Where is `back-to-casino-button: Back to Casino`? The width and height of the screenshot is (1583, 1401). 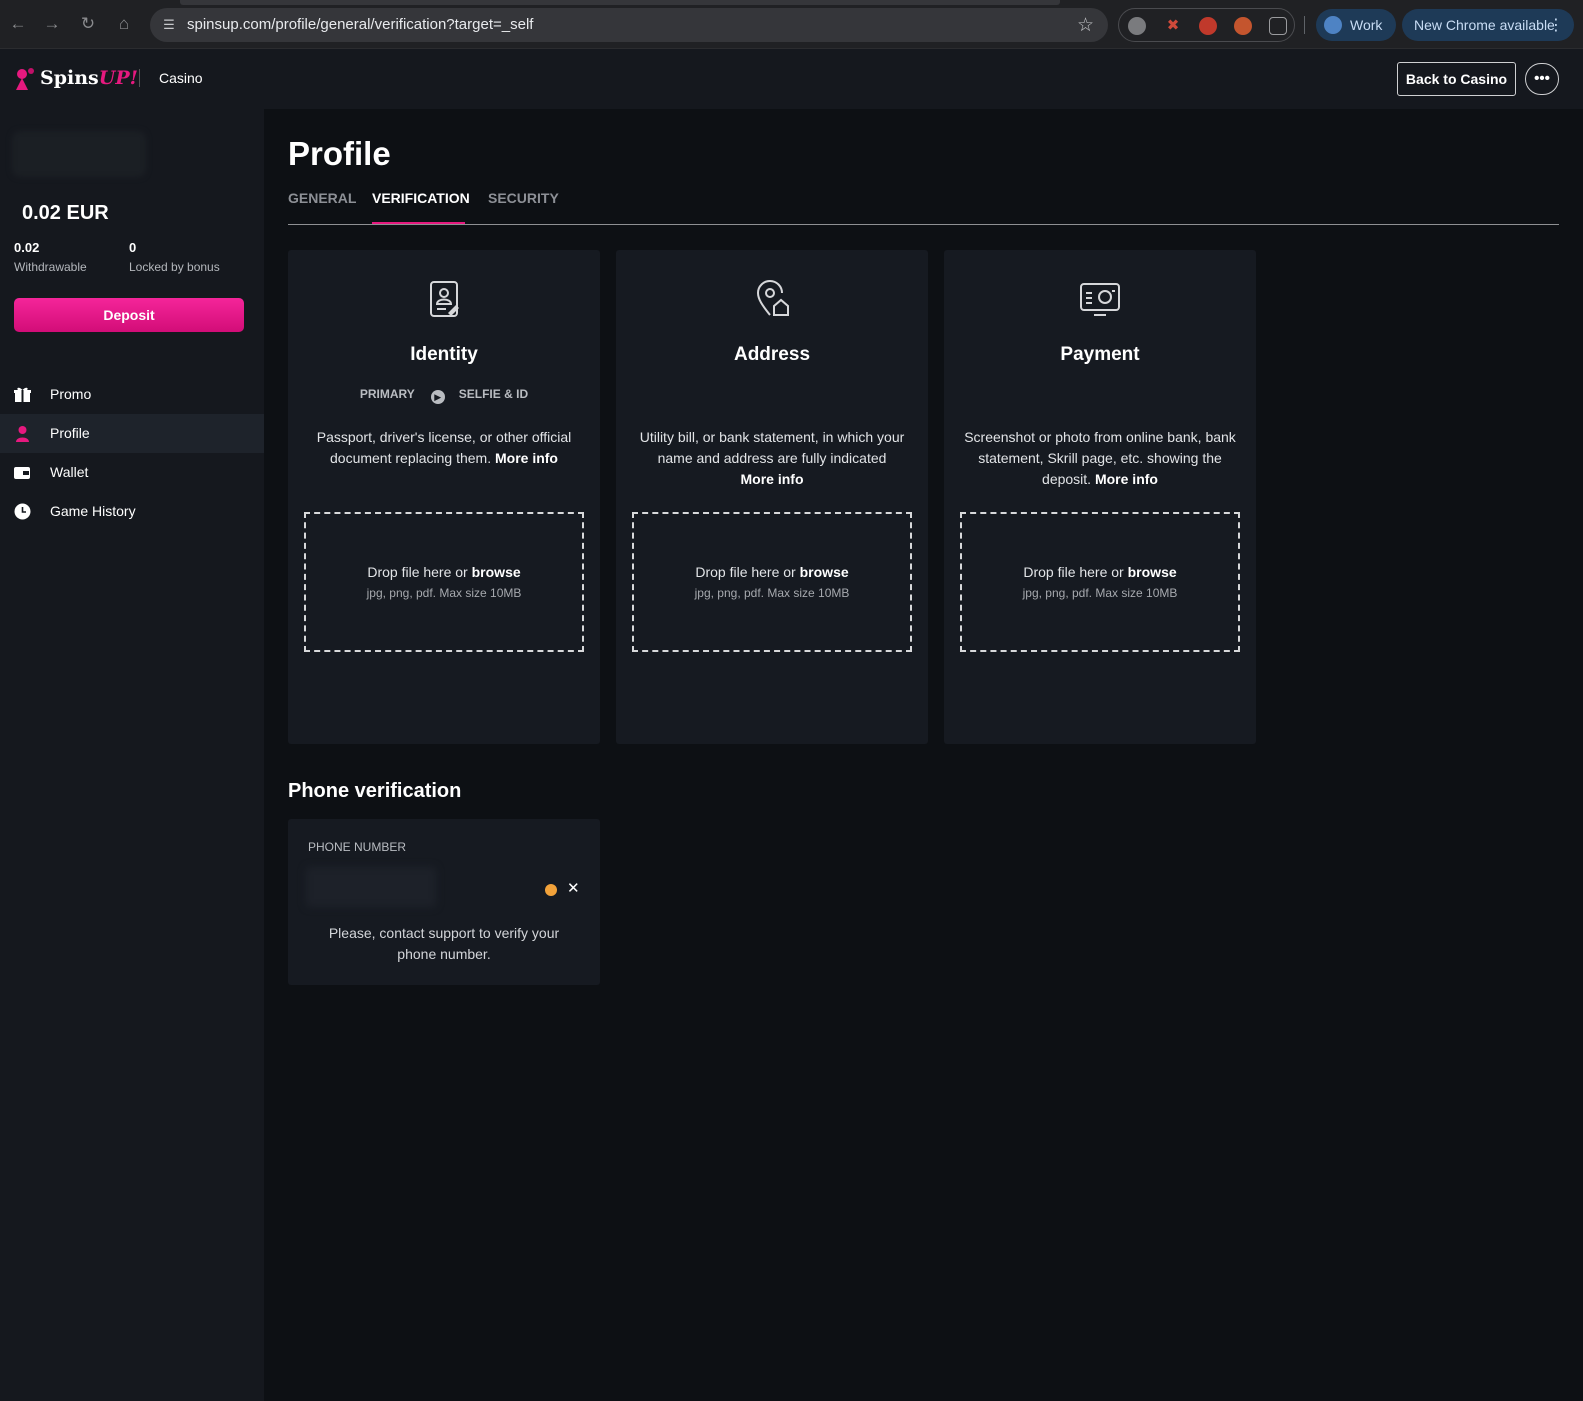 back-to-casino-button: Back to Casino is located at coordinates (1456, 79).